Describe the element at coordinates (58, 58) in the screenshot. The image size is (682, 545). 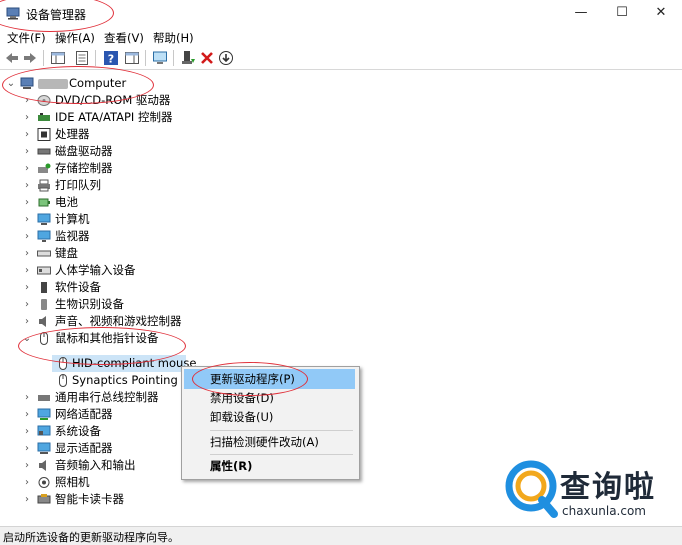
I see `show-hide-console-tree-icon` at that location.